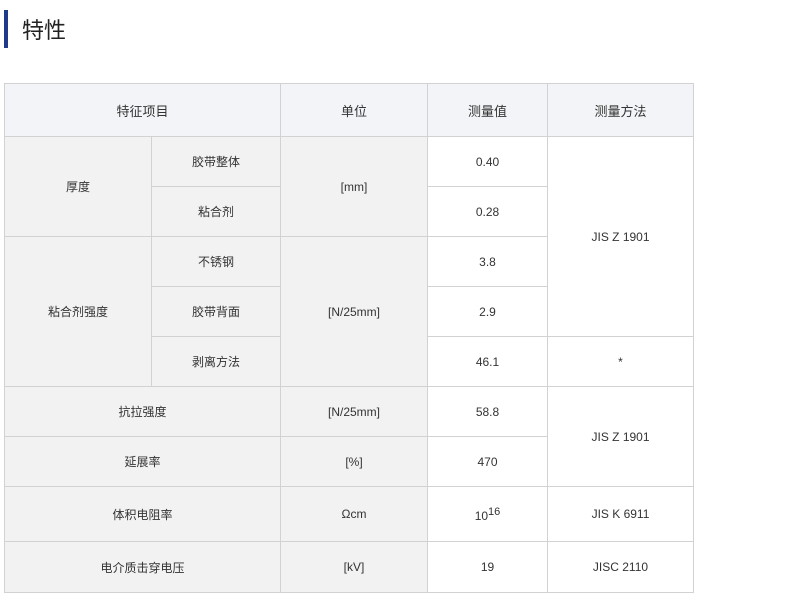 Image resolution: width=806 pixels, height=600 pixels. Describe the element at coordinates (142, 514) in the screenshot. I see `resistivity-label: 体积电阻率` at that location.